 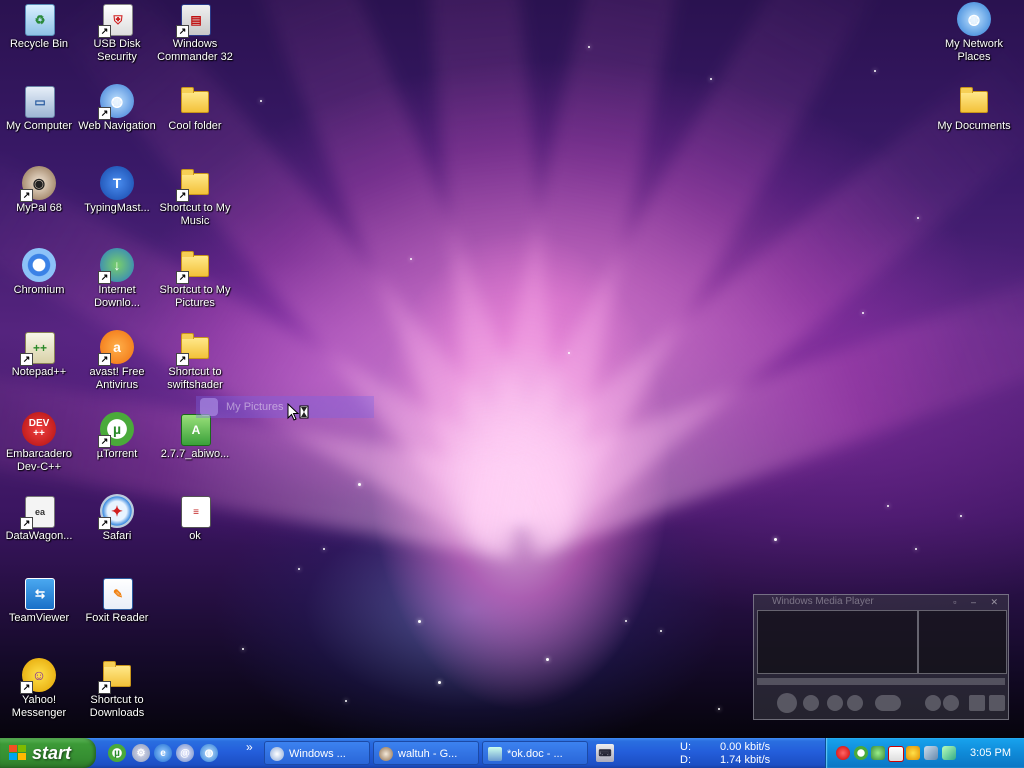 What do you see at coordinates (974, 33) in the screenshot?
I see `my-network-places-desktop-icon: ◍ My Network Places` at bounding box center [974, 33].